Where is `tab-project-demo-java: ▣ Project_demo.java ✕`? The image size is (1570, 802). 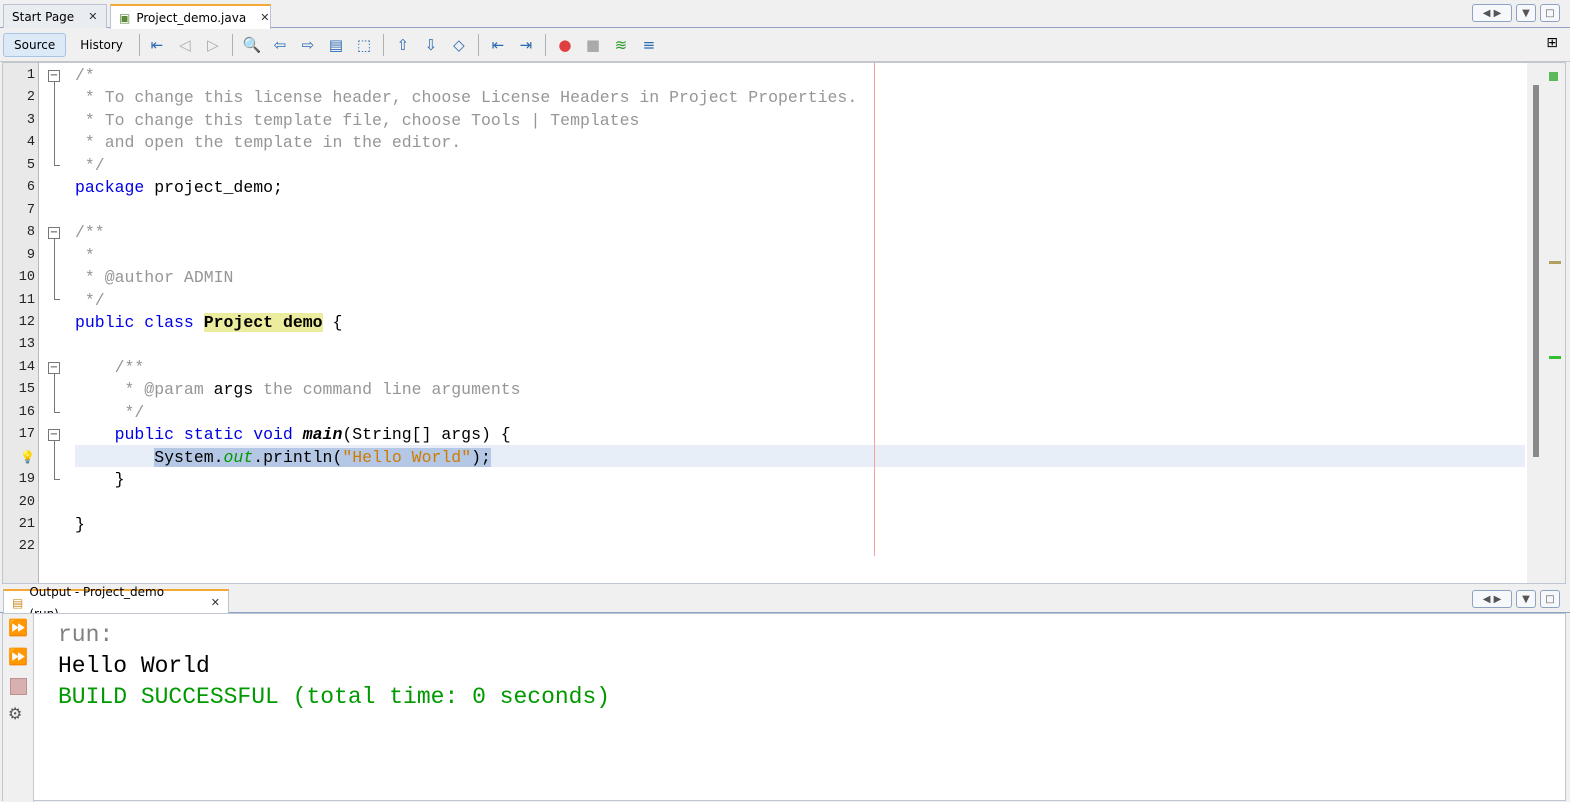 tab-project-demo-java: ▣ Project_demo.java ✕ is located at coordinates (190, 16).